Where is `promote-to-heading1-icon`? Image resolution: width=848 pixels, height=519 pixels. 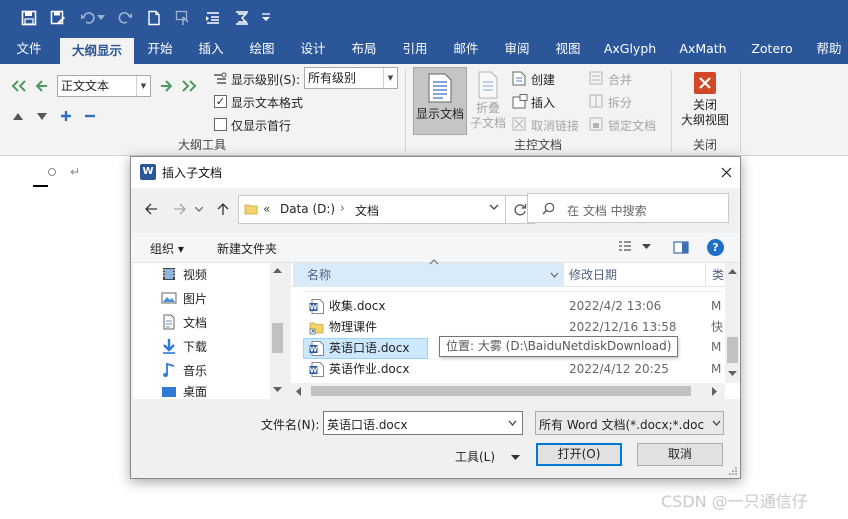
promote-to-heading1-icon is located at coordinates (19, 86).